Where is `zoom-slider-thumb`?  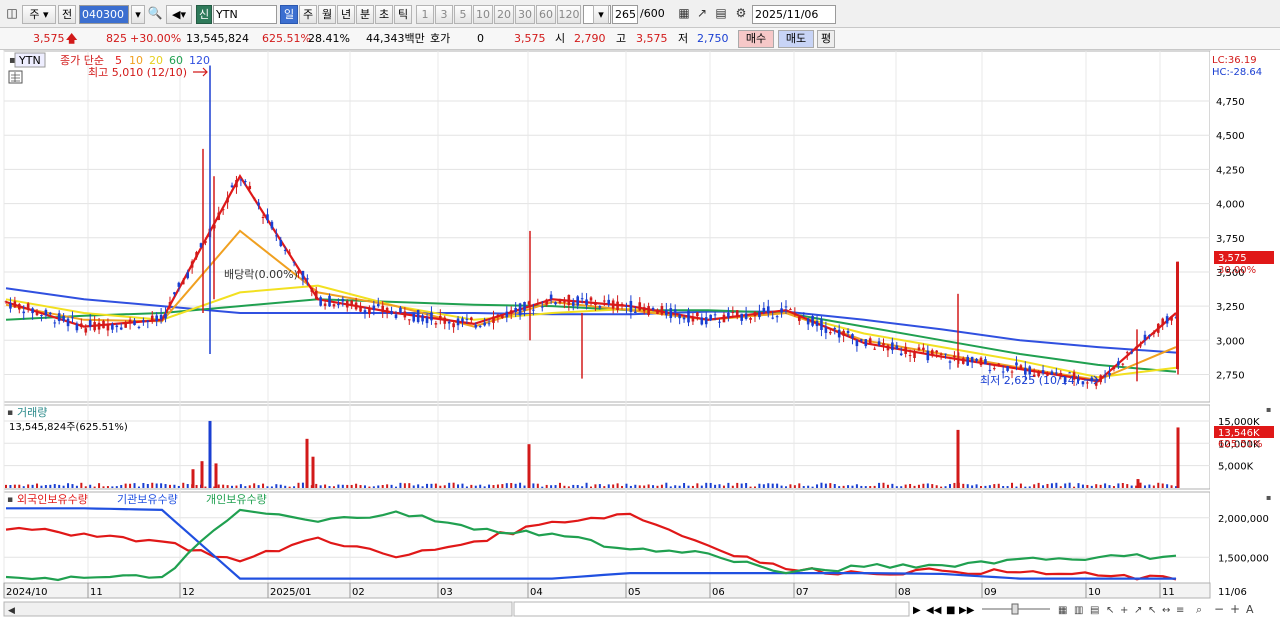
zoom-slider-thumb is located at coordinates (1015, 609).